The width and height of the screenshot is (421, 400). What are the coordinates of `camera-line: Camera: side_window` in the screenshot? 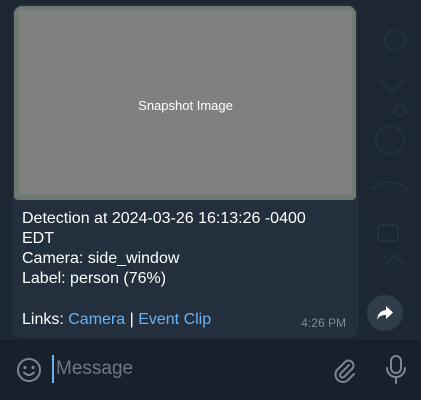 It's located at (101, 258).